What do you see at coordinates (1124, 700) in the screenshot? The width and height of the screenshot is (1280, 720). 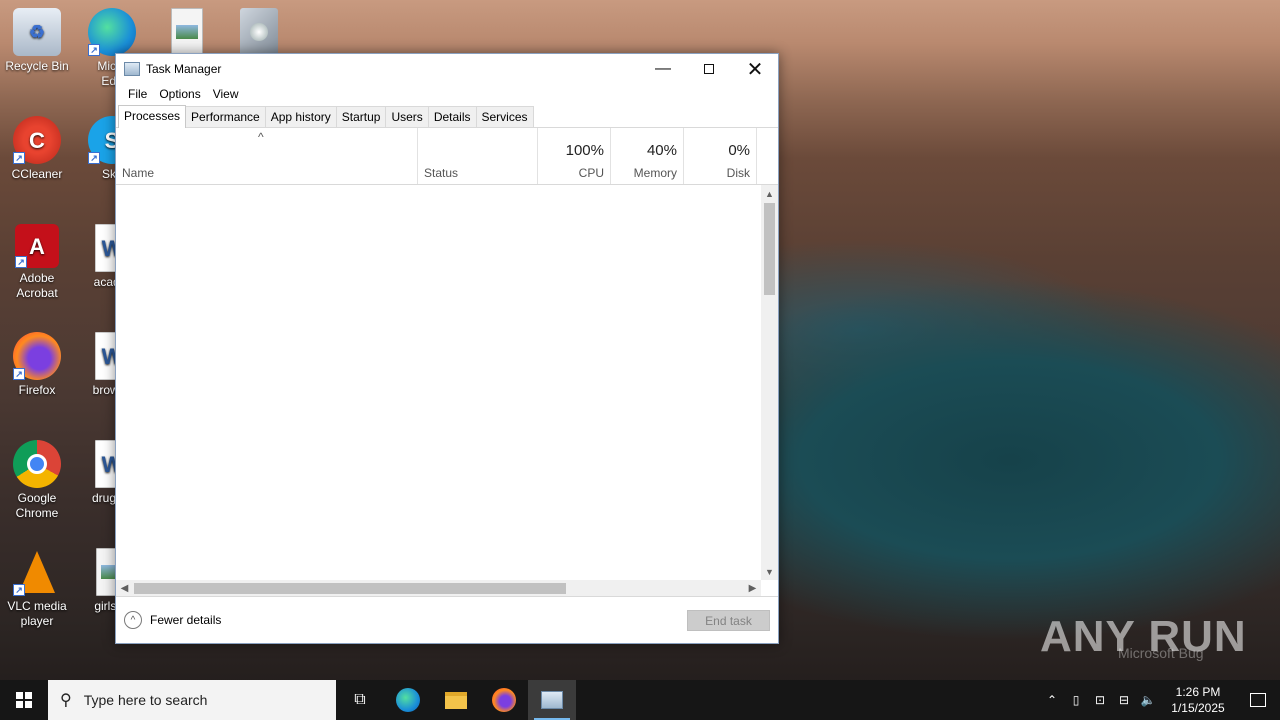 I see `network-icon: ⊟` at bounding box center [1124, 700].